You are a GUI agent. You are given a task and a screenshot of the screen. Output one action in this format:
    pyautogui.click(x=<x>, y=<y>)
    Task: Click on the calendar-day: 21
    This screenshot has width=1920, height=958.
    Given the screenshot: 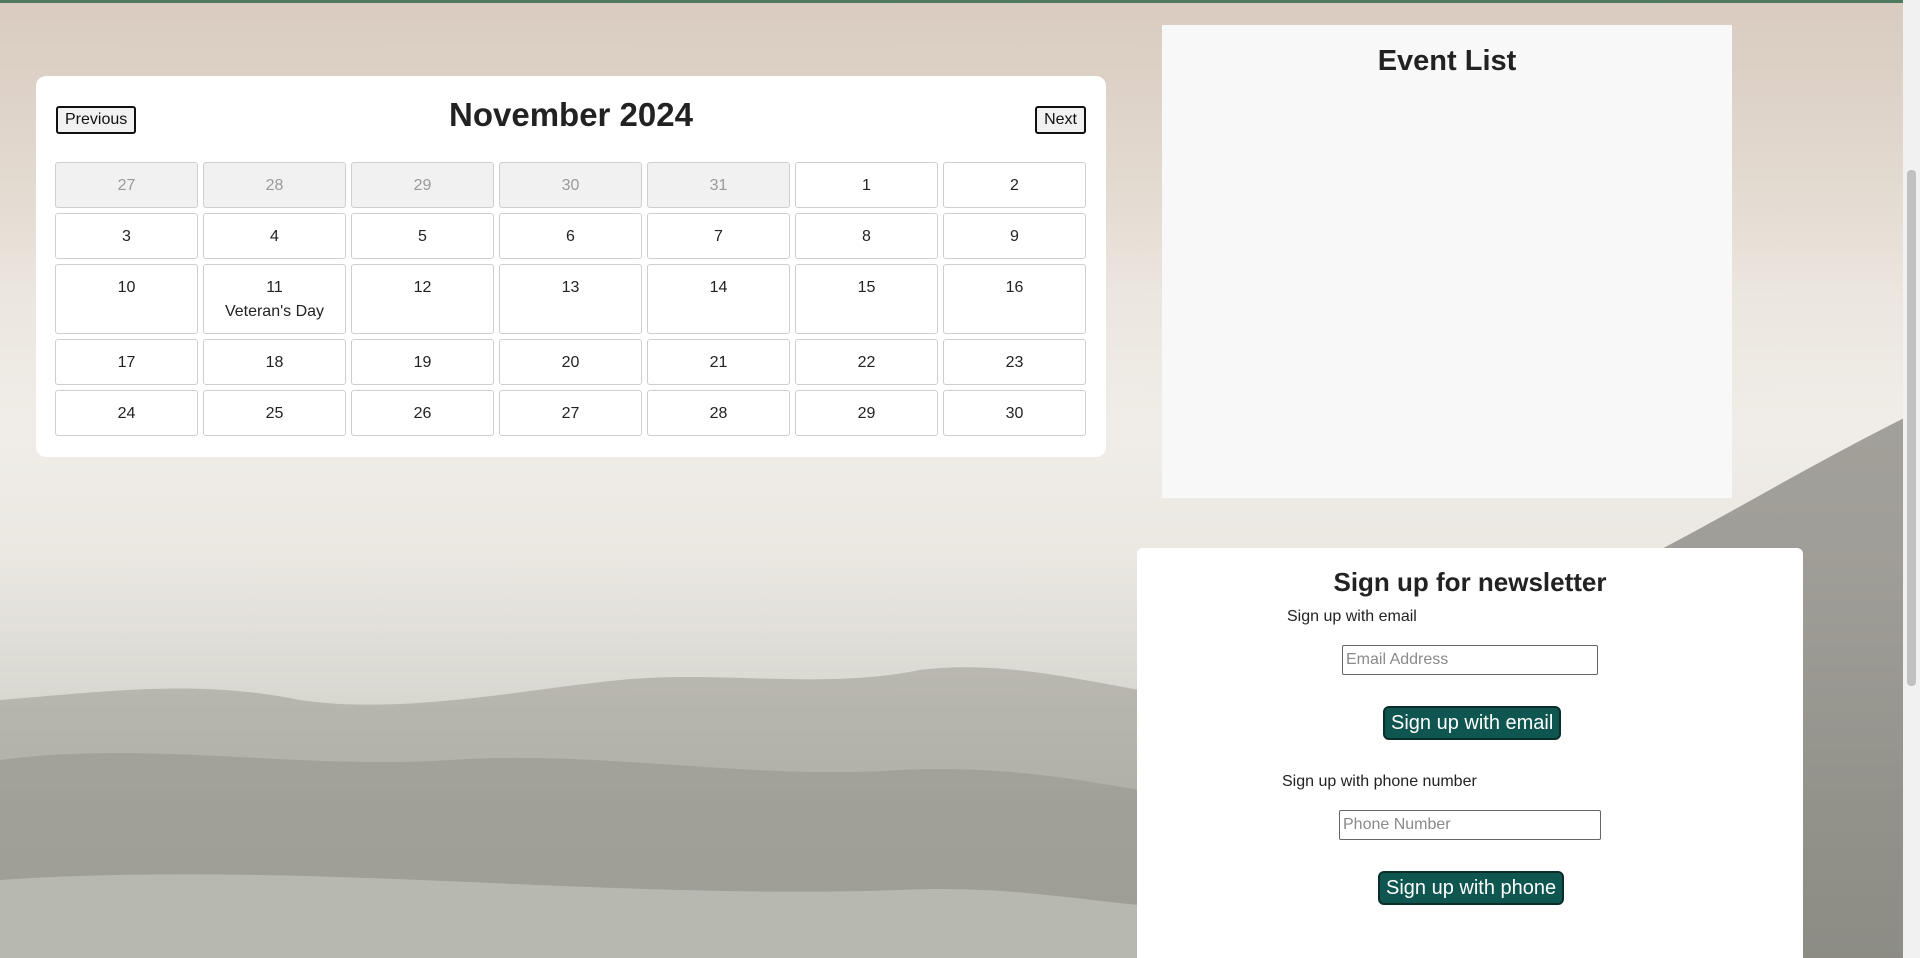 What is the action you would take?
    pyautogui.click(x=718, y=362)
    